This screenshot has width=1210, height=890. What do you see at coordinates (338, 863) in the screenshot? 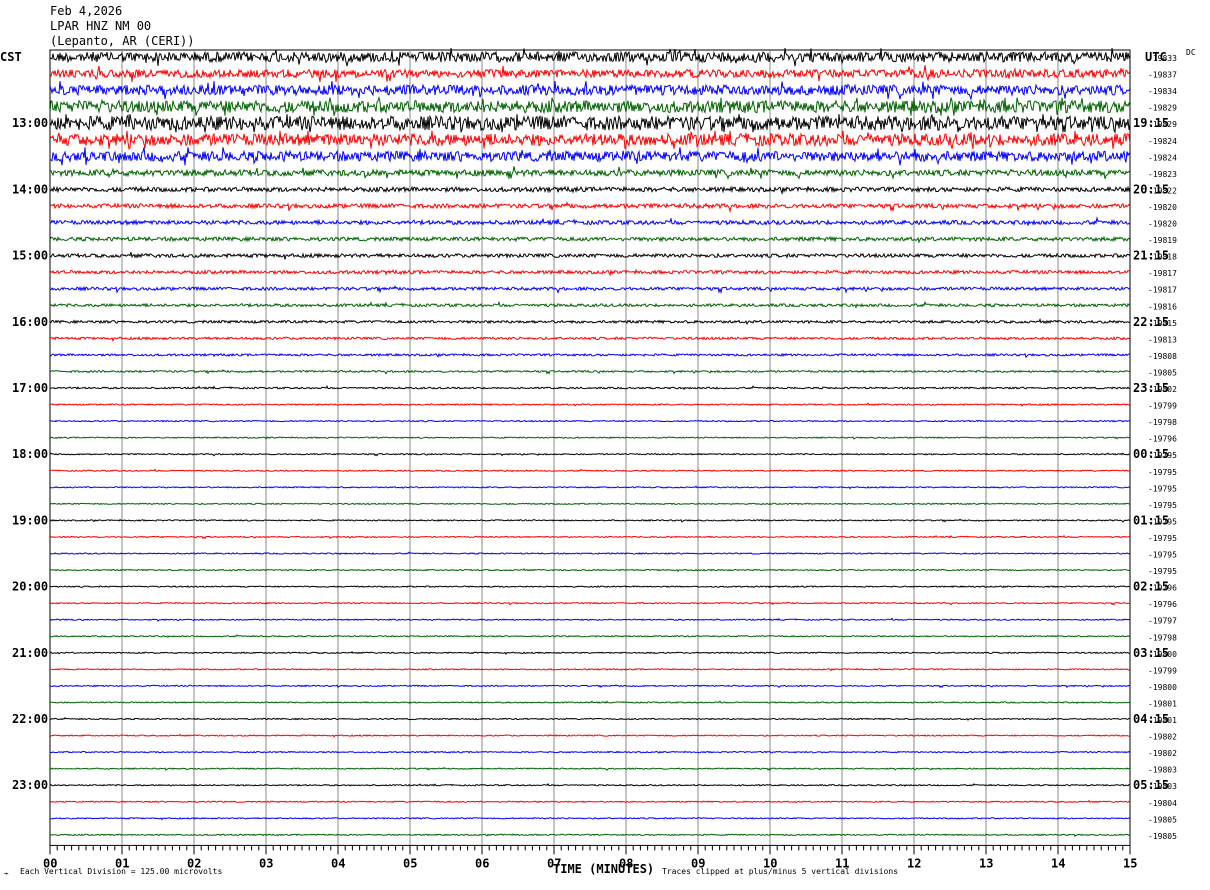
I see `x-tick-label: 04` at bounding box center [338, 863].